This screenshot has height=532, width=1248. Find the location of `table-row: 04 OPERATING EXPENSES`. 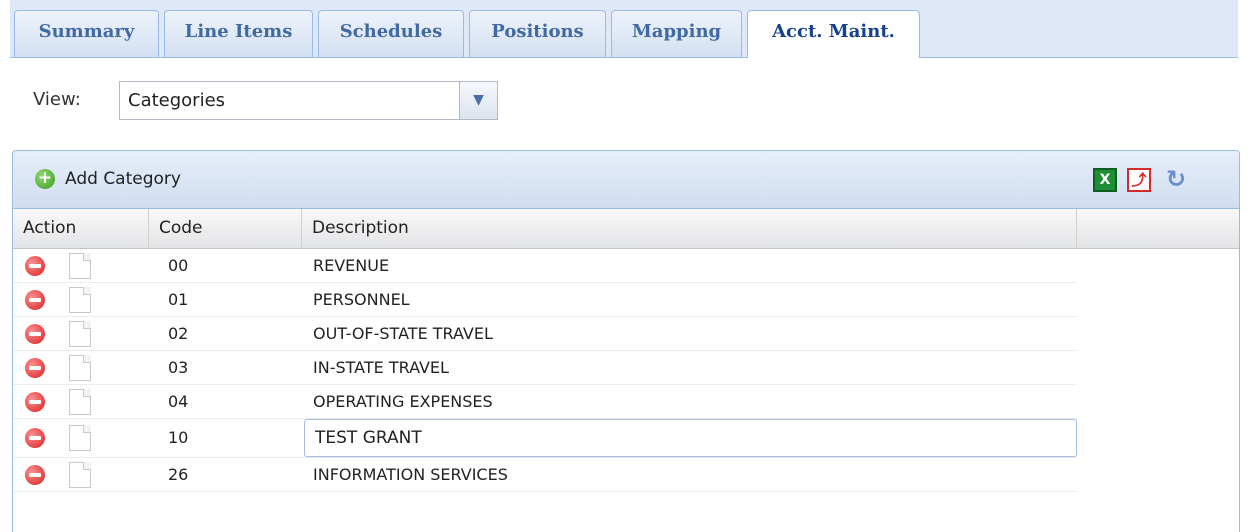

table-row: 04 OPERATING EXPENSES is located at coordinates (545, 402).